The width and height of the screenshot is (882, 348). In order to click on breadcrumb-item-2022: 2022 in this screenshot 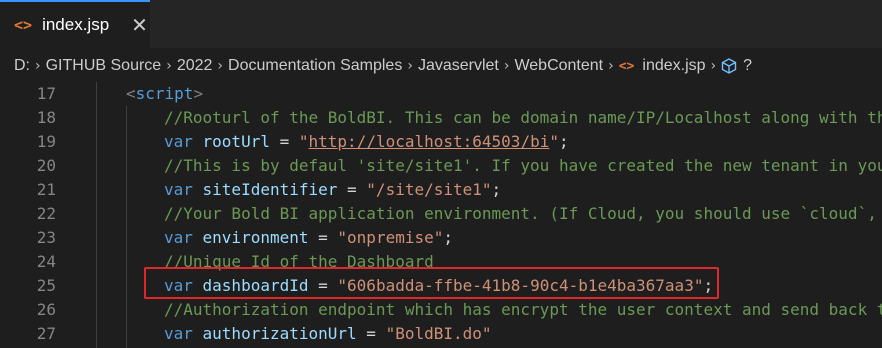, I will do `click(195, 66)`.